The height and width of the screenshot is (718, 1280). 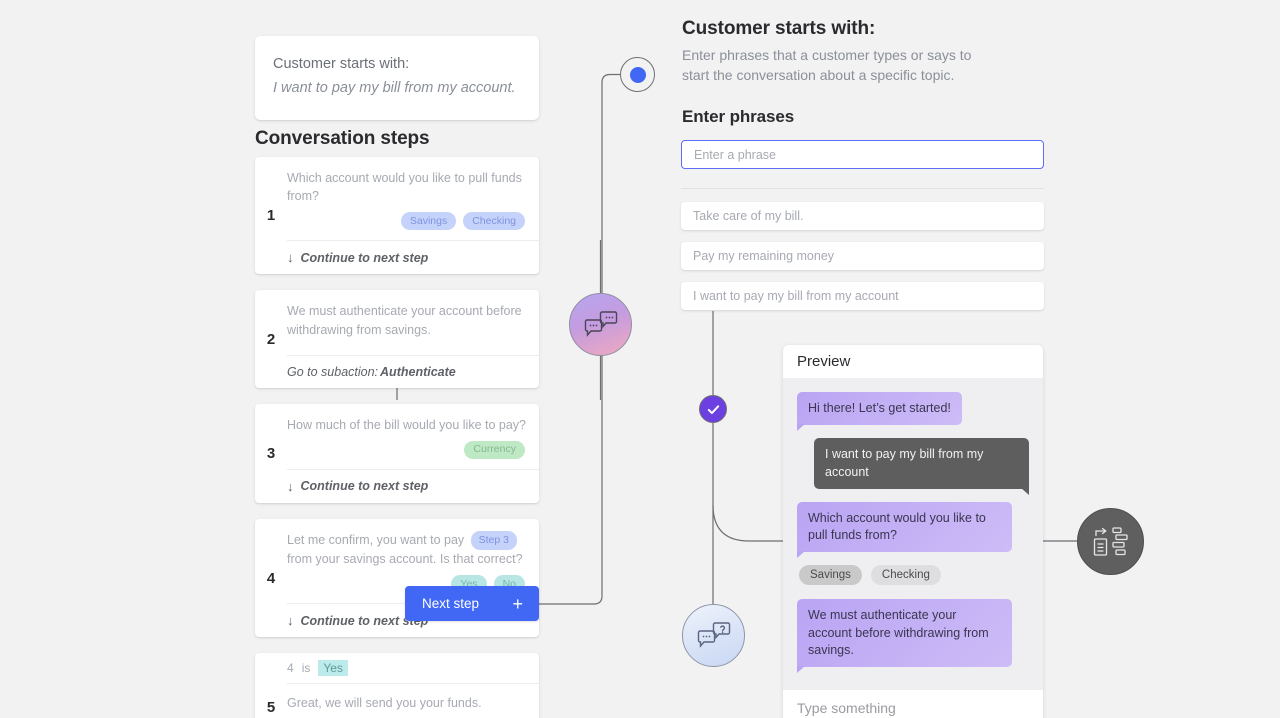 What do you see at coordinates (738, 116) in the screenshot?
I see `enter-phrases-heading: Enter phrases` at bounding box center [738, 116].